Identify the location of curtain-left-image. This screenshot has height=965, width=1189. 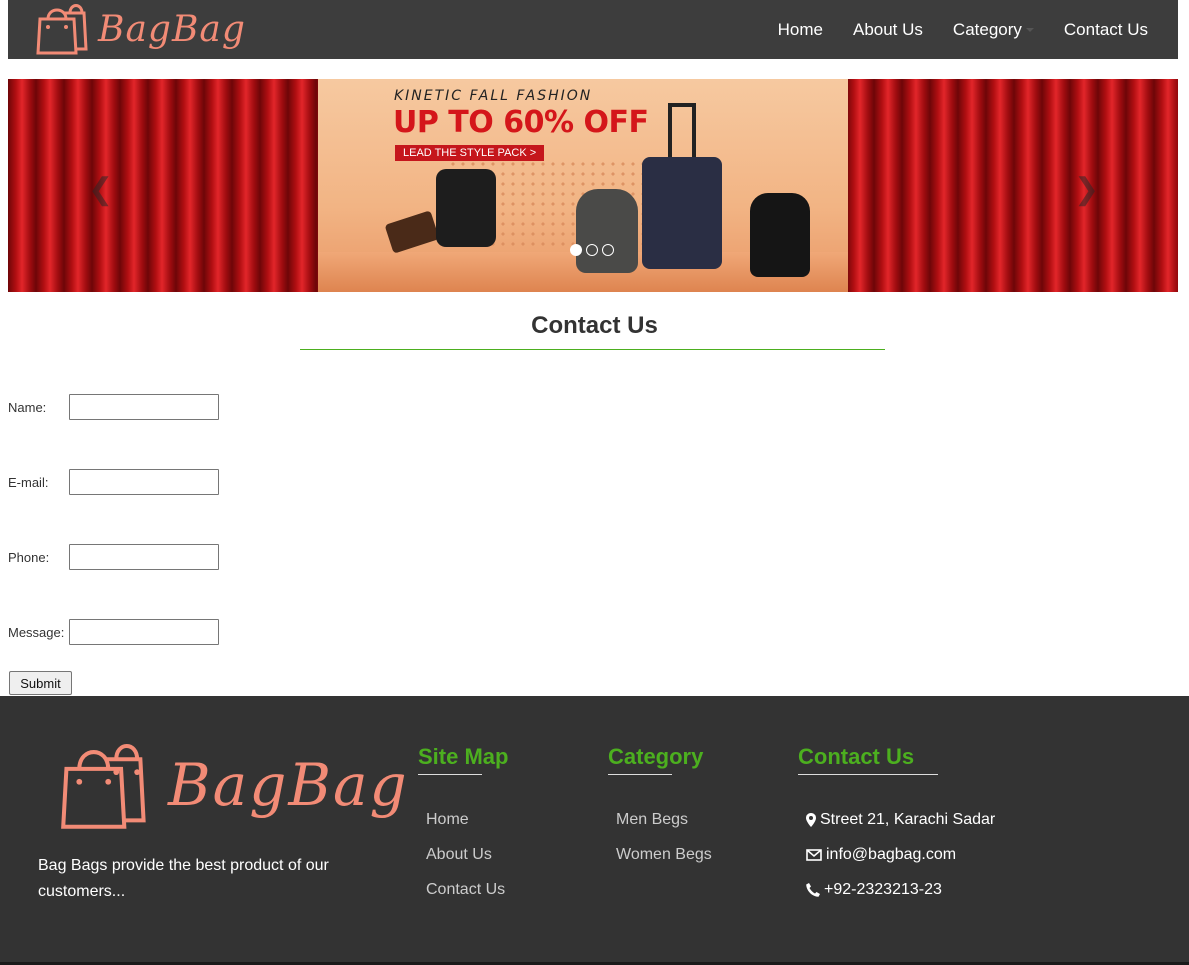
(164, 185).